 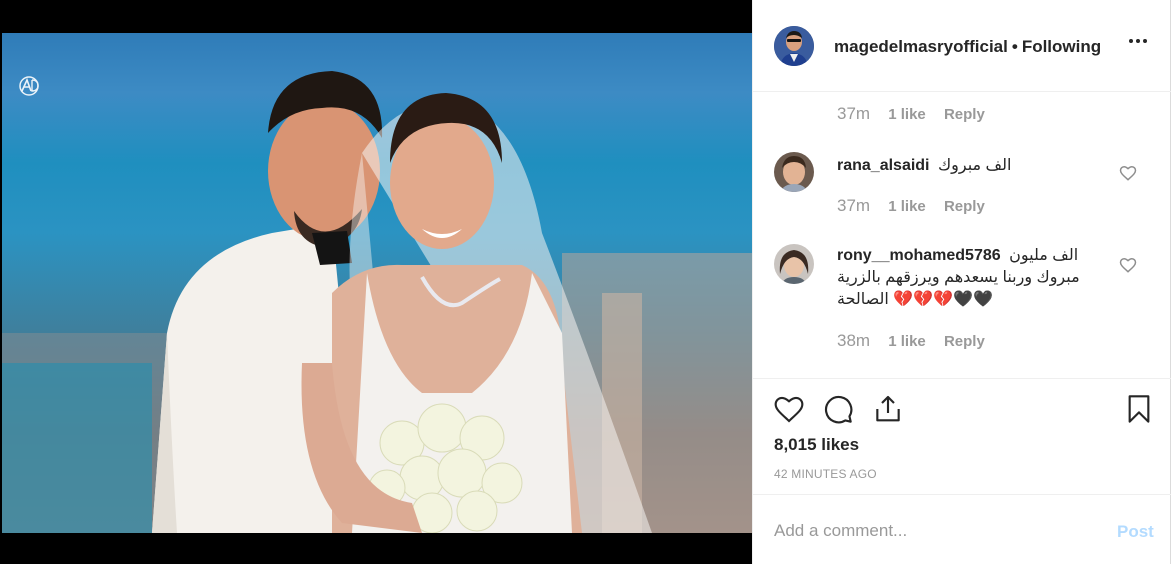 What do you see at coordinates (794, 46) in the screenshot?
I see `author-avatar` at bounding box center [794, 46].